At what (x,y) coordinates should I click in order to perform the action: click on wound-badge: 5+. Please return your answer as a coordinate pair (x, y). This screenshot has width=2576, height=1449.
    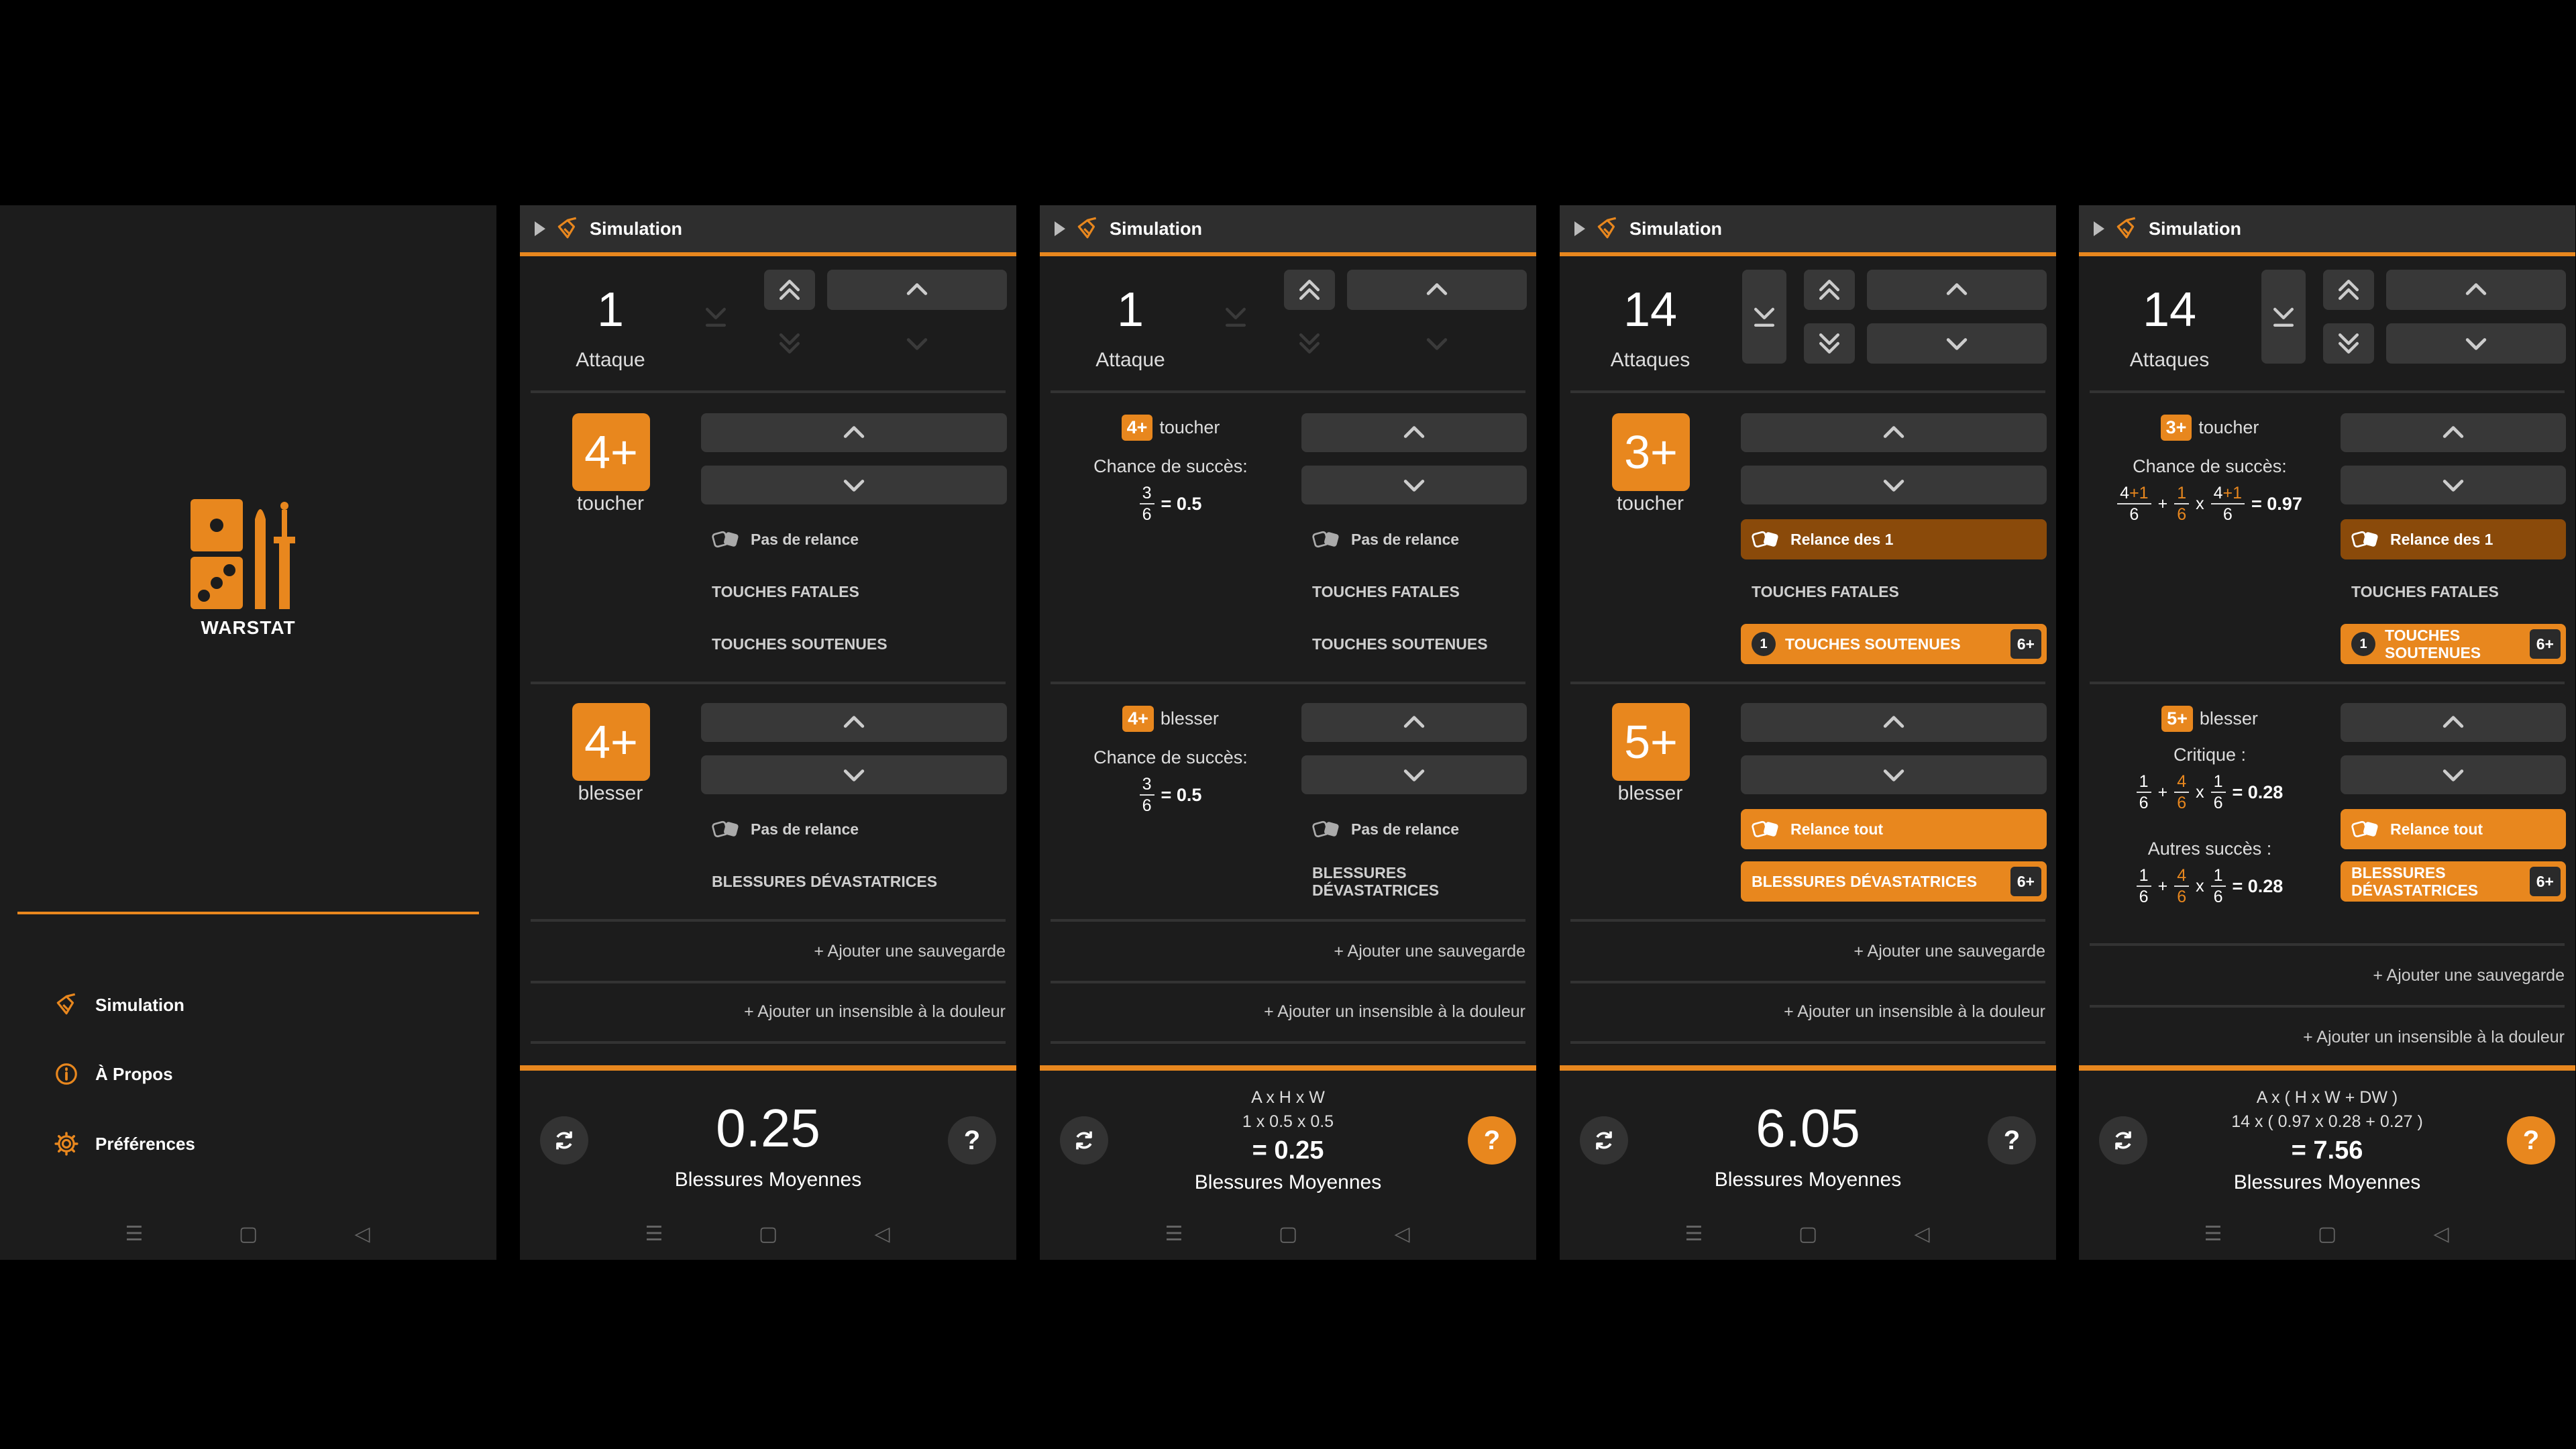
    Looking at the image, I should click on (1651, 742).